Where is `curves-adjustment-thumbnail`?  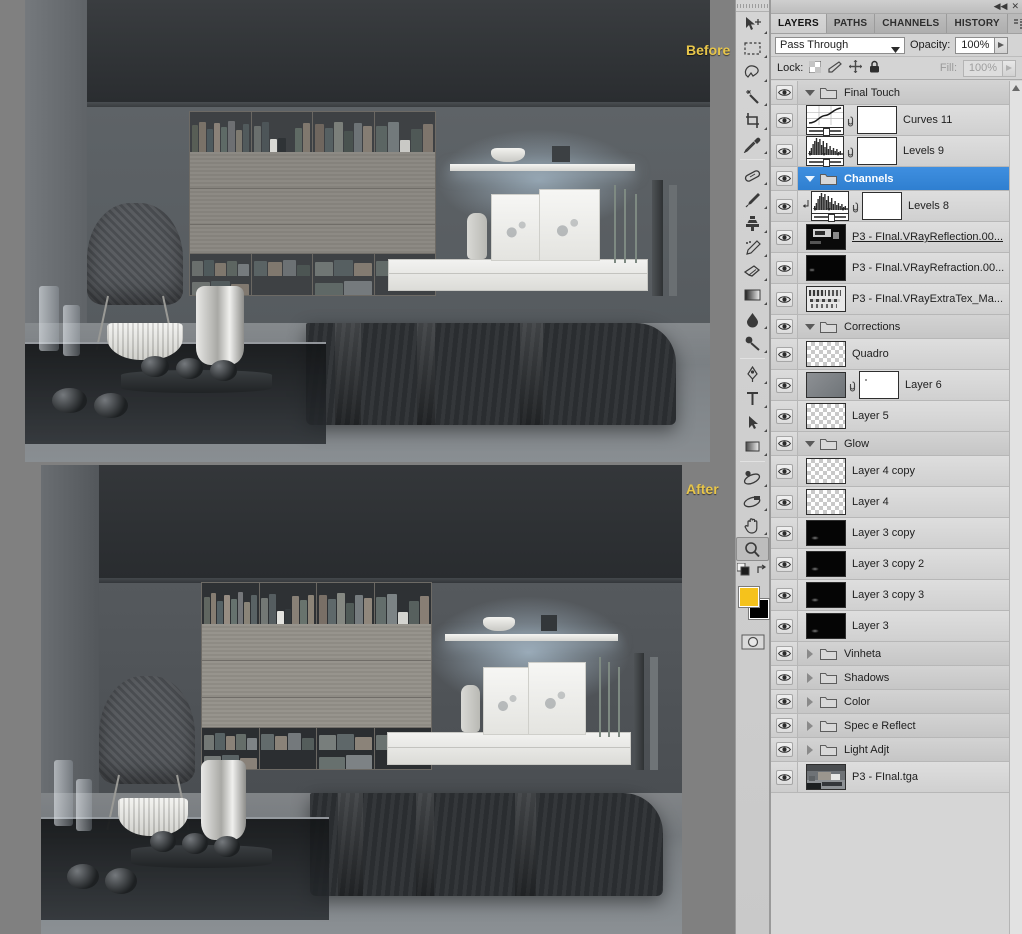
curves-adjustment-thumbnail is located at coordinates (825, 120).